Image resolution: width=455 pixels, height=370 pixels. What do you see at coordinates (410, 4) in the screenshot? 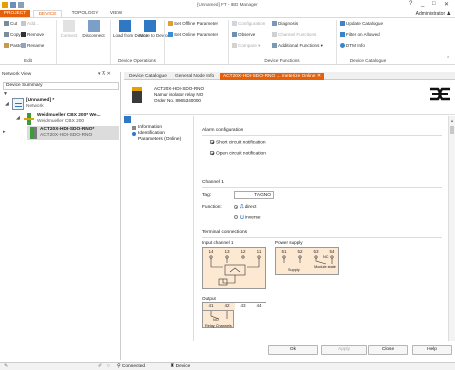
I see `help-icon: ?` at bounding box center [410, 4].